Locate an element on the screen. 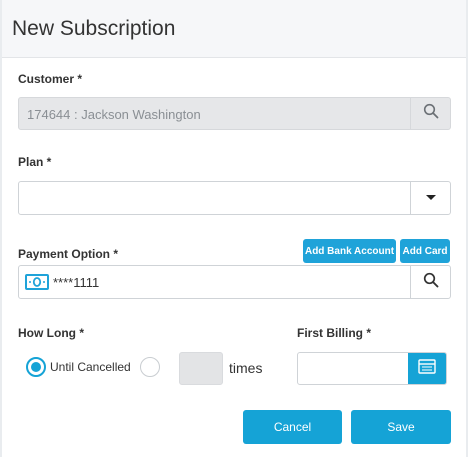 This screenshot has height=457, width=468. times-label: times is located at coordinates (246, 368).